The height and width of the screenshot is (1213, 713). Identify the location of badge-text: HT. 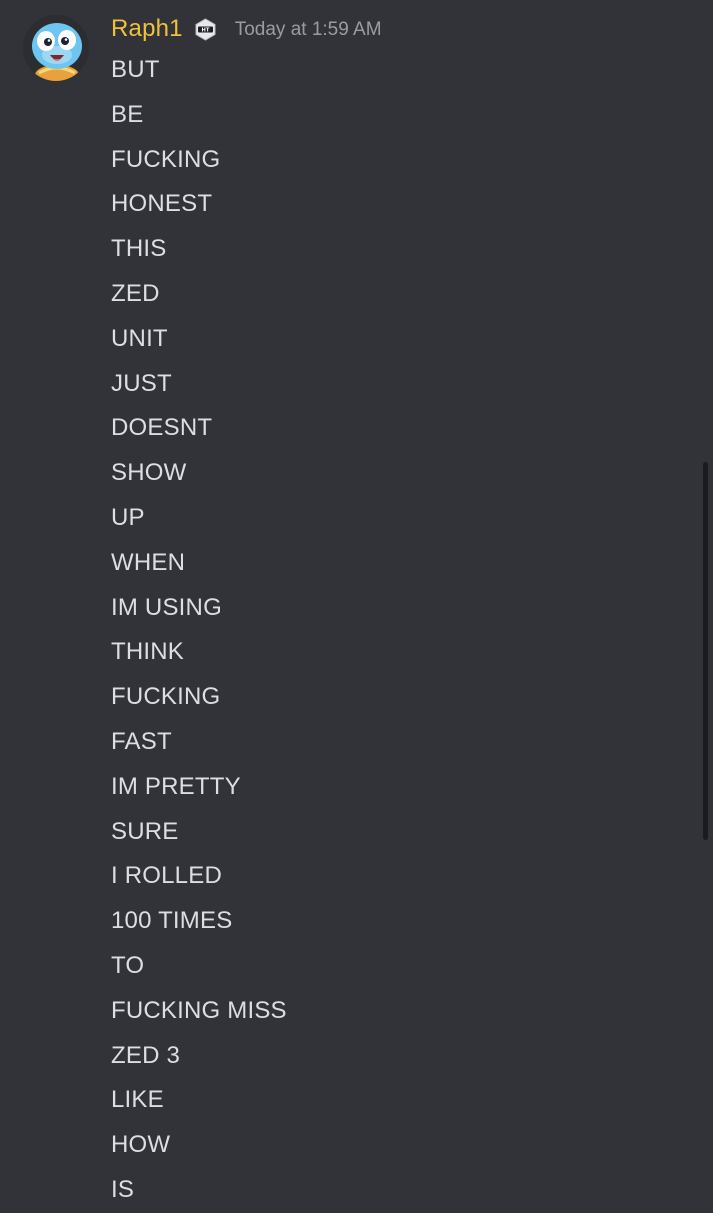
(205, 30).